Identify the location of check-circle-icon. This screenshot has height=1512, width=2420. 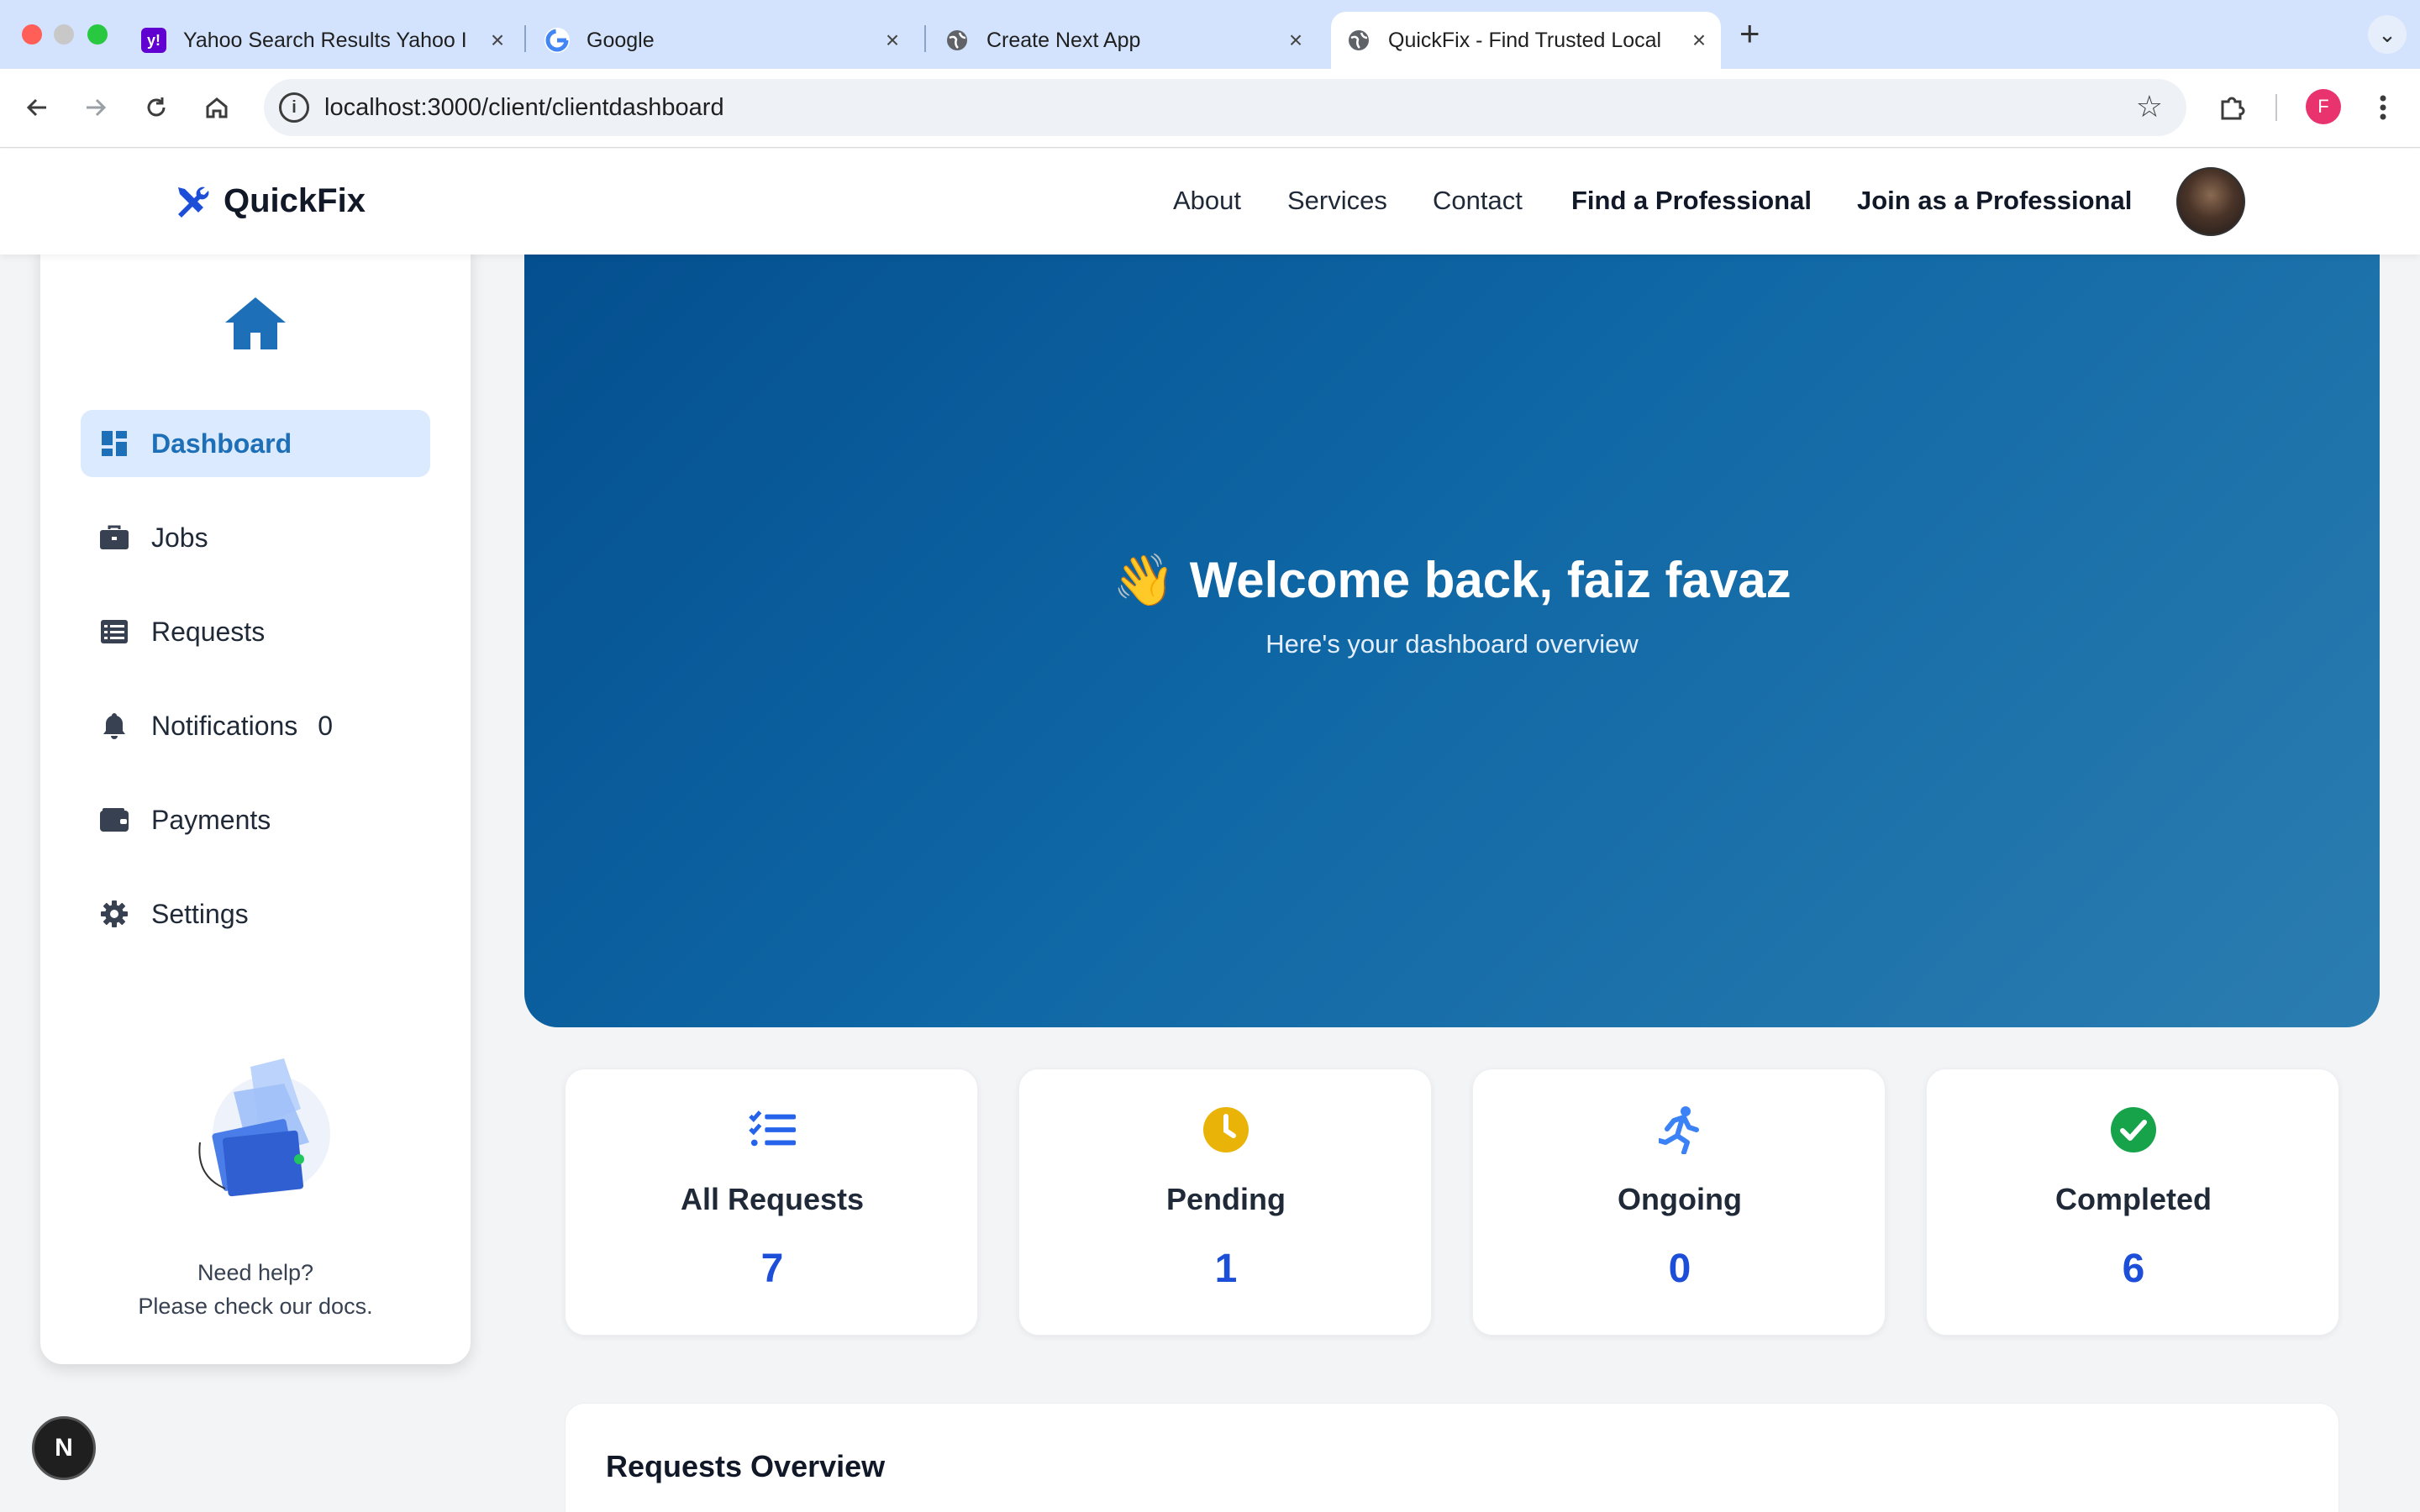
(2133, 1129).